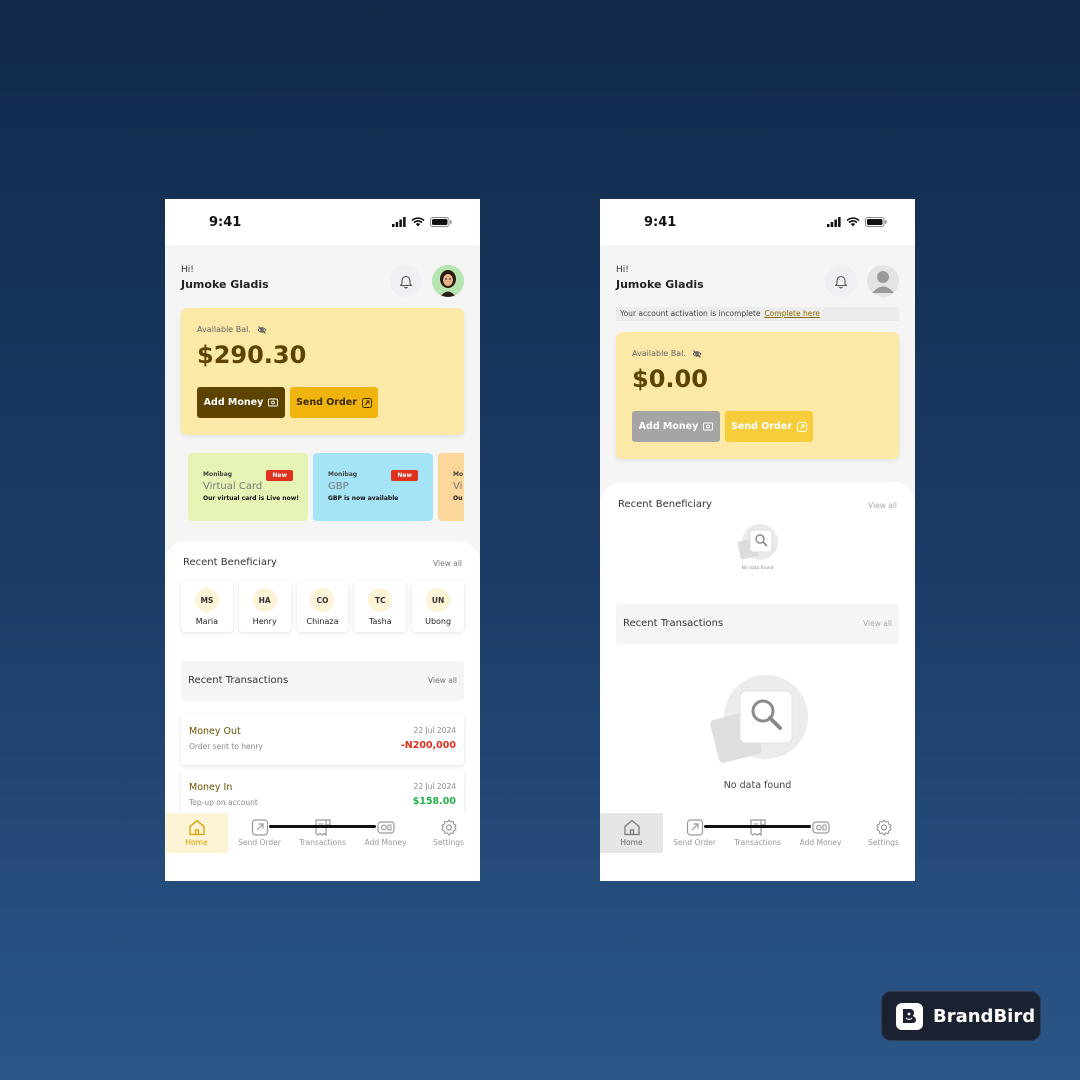  Describe the element at coordinates (451, 487) in the screenshot. I see `promo-card-partial: Mo Vi Ou` at that location.